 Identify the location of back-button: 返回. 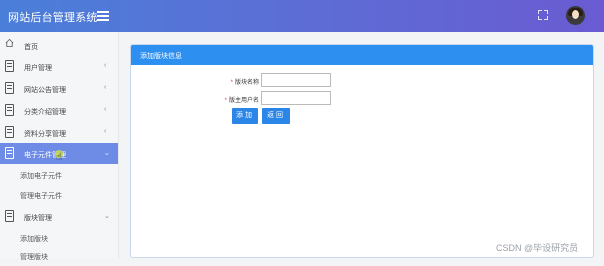
(276, 116).